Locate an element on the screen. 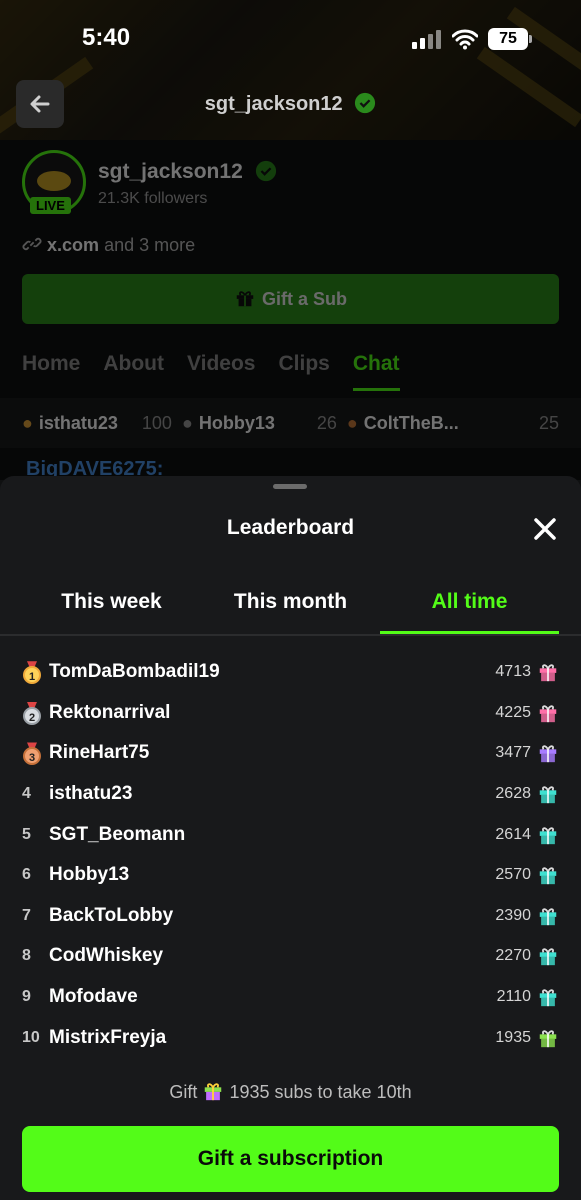  gift-count: 2270 is located at coordinates (513, 956).